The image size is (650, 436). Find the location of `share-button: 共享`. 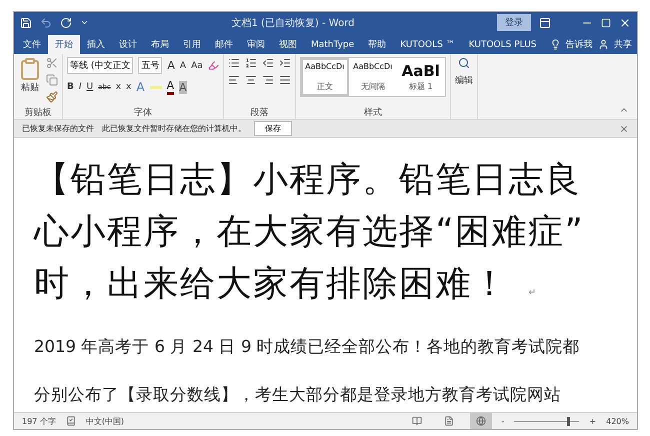

share-button: 共享 is located at coordinates (623, 44).